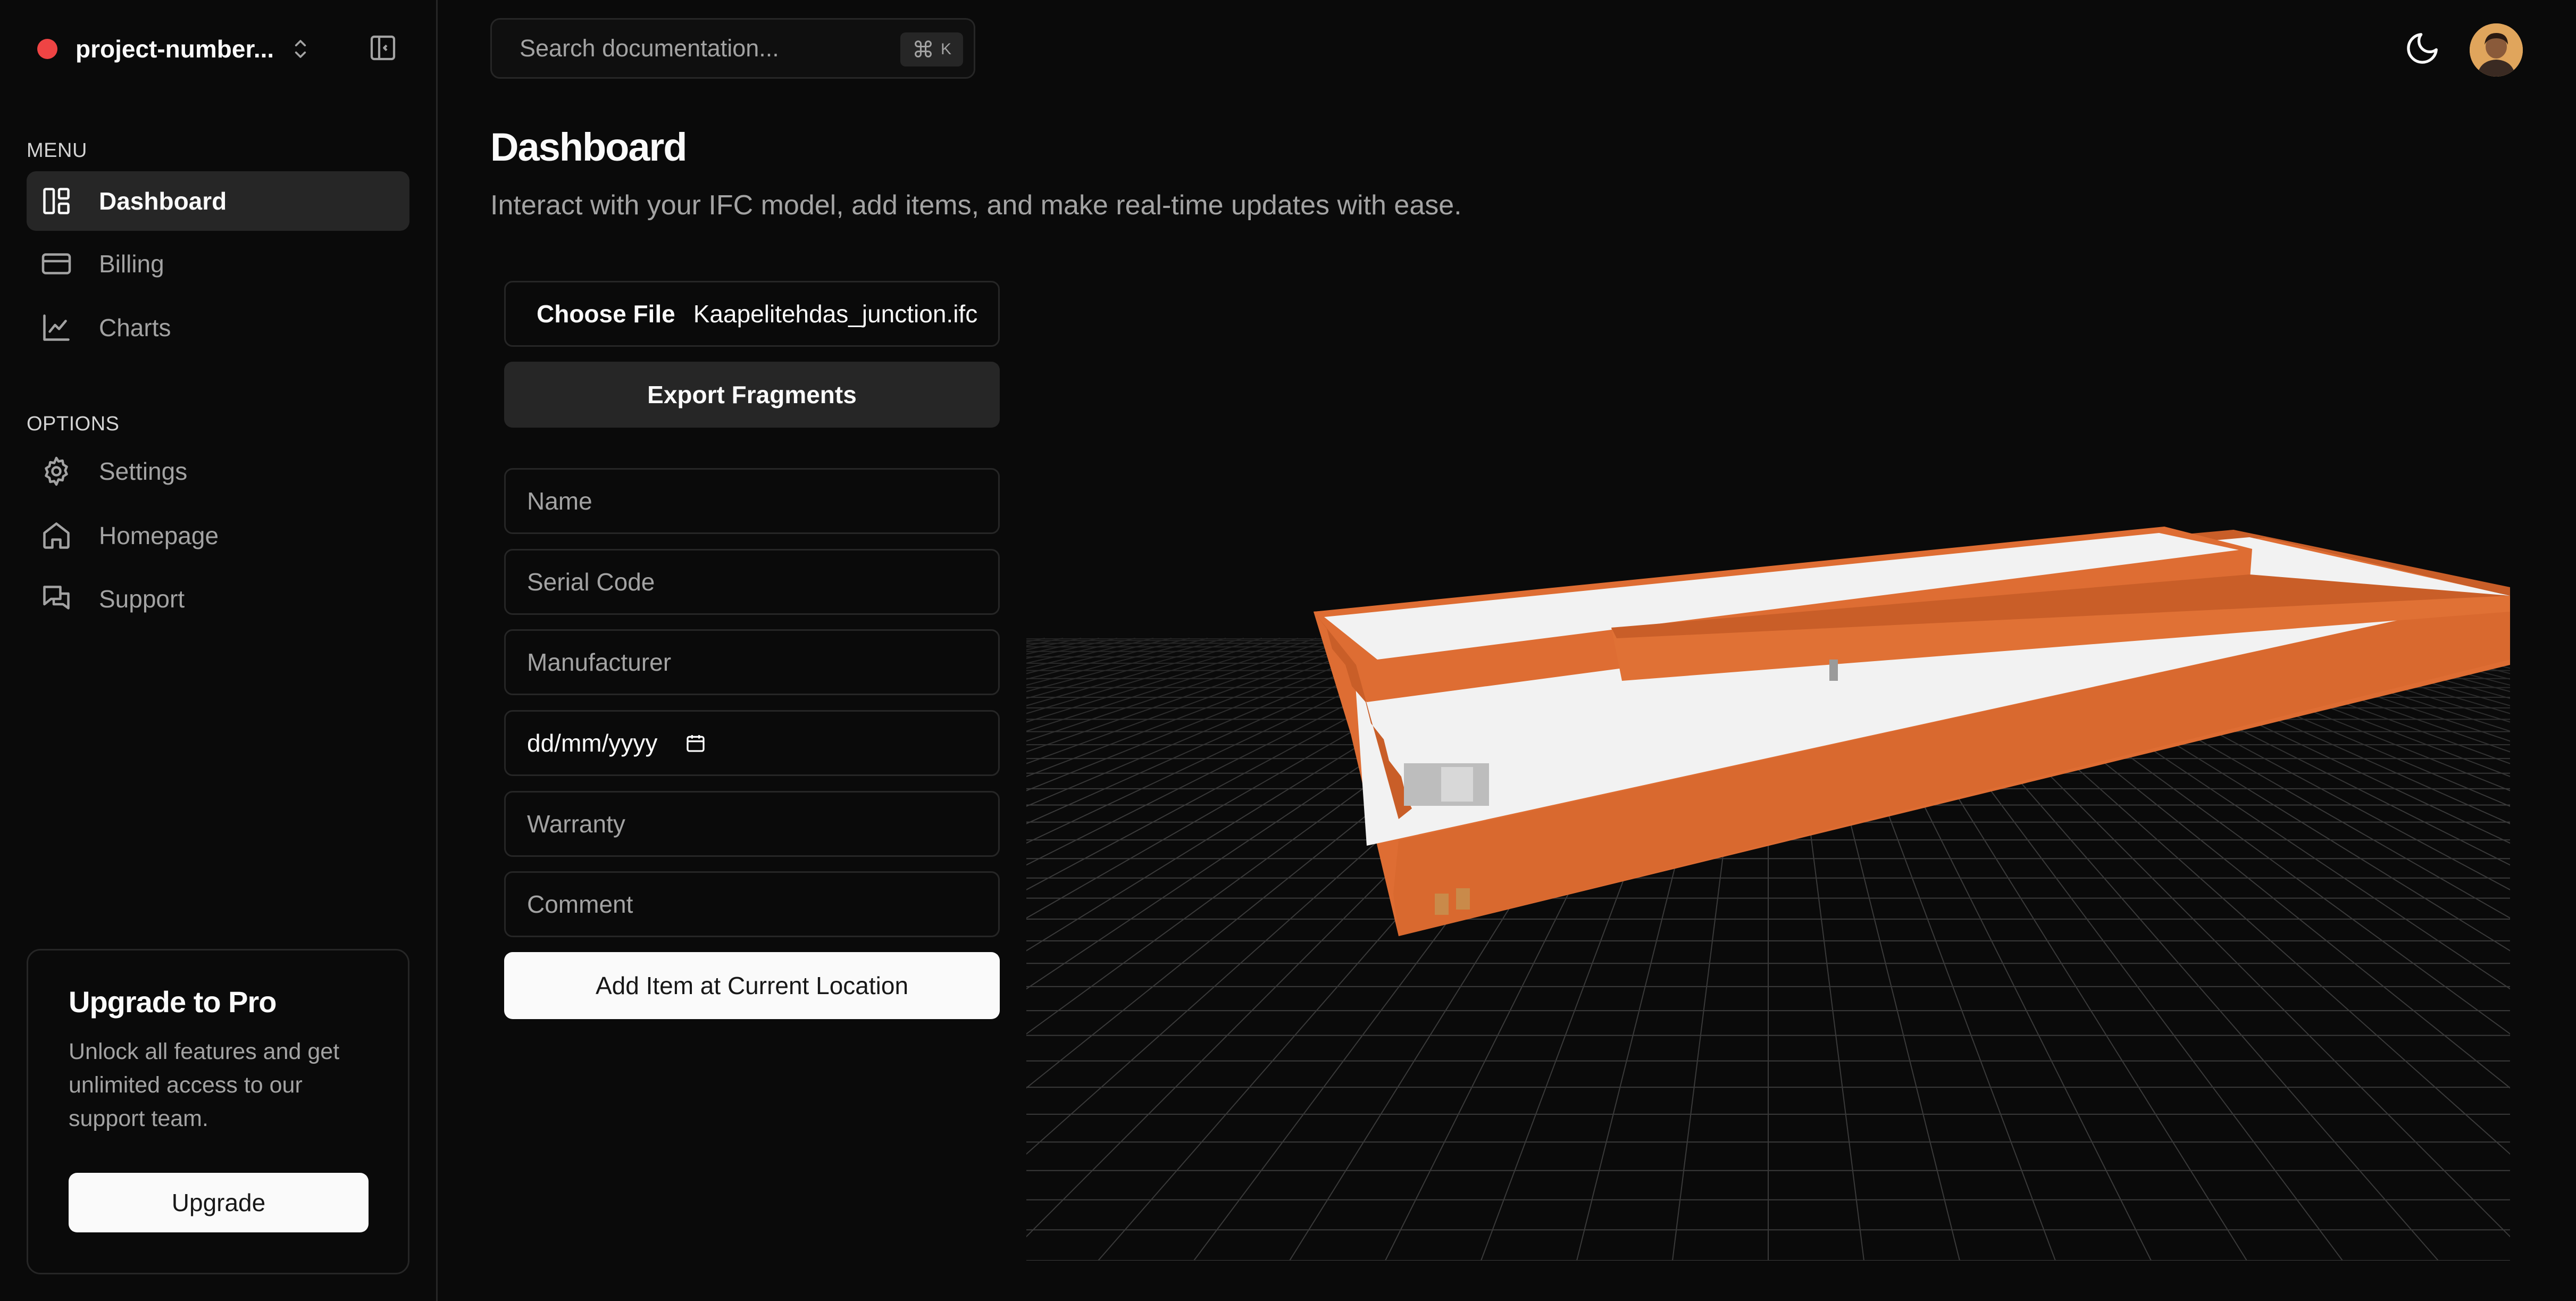 The height and width of the screenshot is (1301, 2576). What do you see at coordinates (73, 424) in the screenshot?
I see `options-section-label: OPTIONS` at bounding box center [73, 424].